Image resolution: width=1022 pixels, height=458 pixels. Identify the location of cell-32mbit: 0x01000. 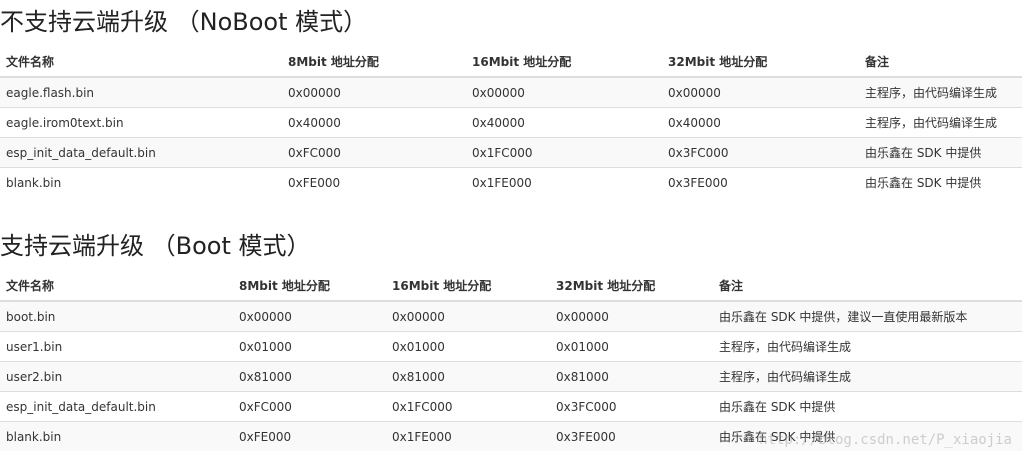
(631, 346).